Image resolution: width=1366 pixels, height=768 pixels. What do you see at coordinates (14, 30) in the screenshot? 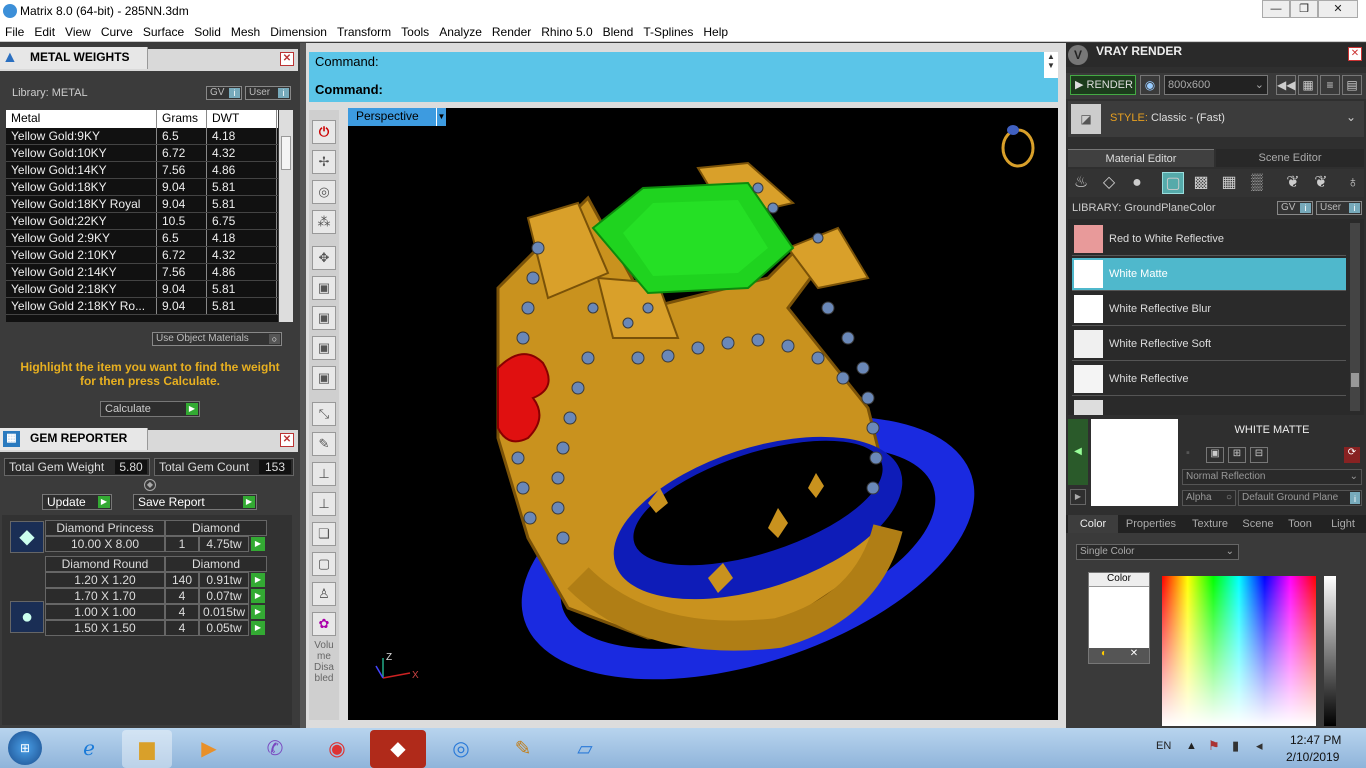
I see `menu-file: File` at bounding box center [14, 30].